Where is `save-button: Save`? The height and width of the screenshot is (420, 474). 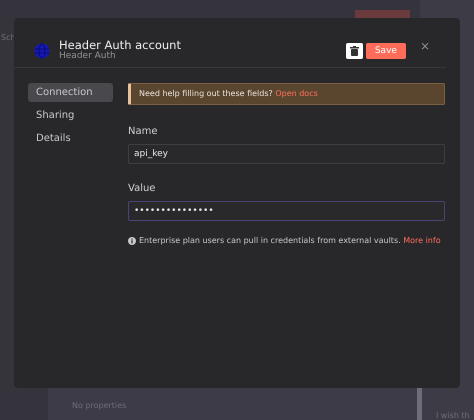
save-button: Save is located at coordinates (386, 50).